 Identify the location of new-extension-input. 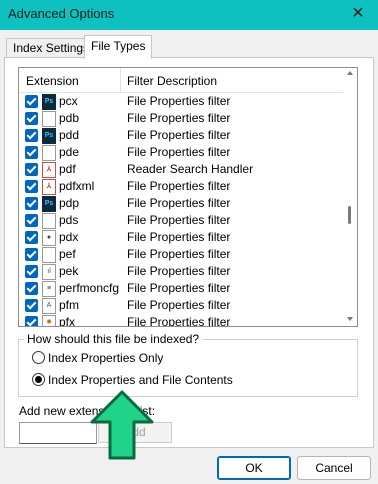
(58, 433).